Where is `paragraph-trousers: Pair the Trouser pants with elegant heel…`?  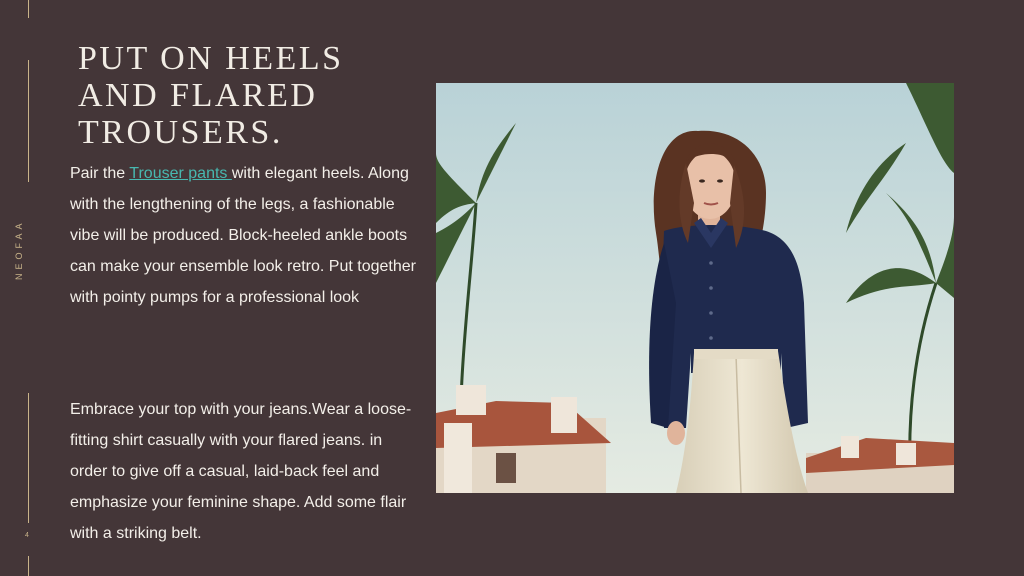 paragraph-trousers: Pair the Trouser pants with elegant heel… is located at coordinates (246, 235).